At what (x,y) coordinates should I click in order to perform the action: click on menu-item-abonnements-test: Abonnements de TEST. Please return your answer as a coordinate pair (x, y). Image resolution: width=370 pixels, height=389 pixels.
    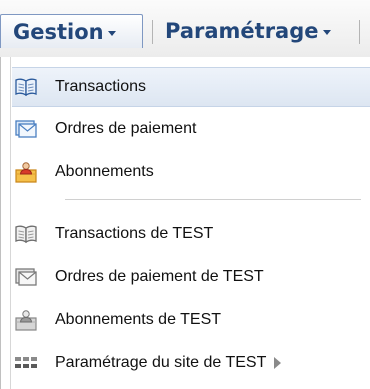
    Looking at the image, I should click on (191, 320).